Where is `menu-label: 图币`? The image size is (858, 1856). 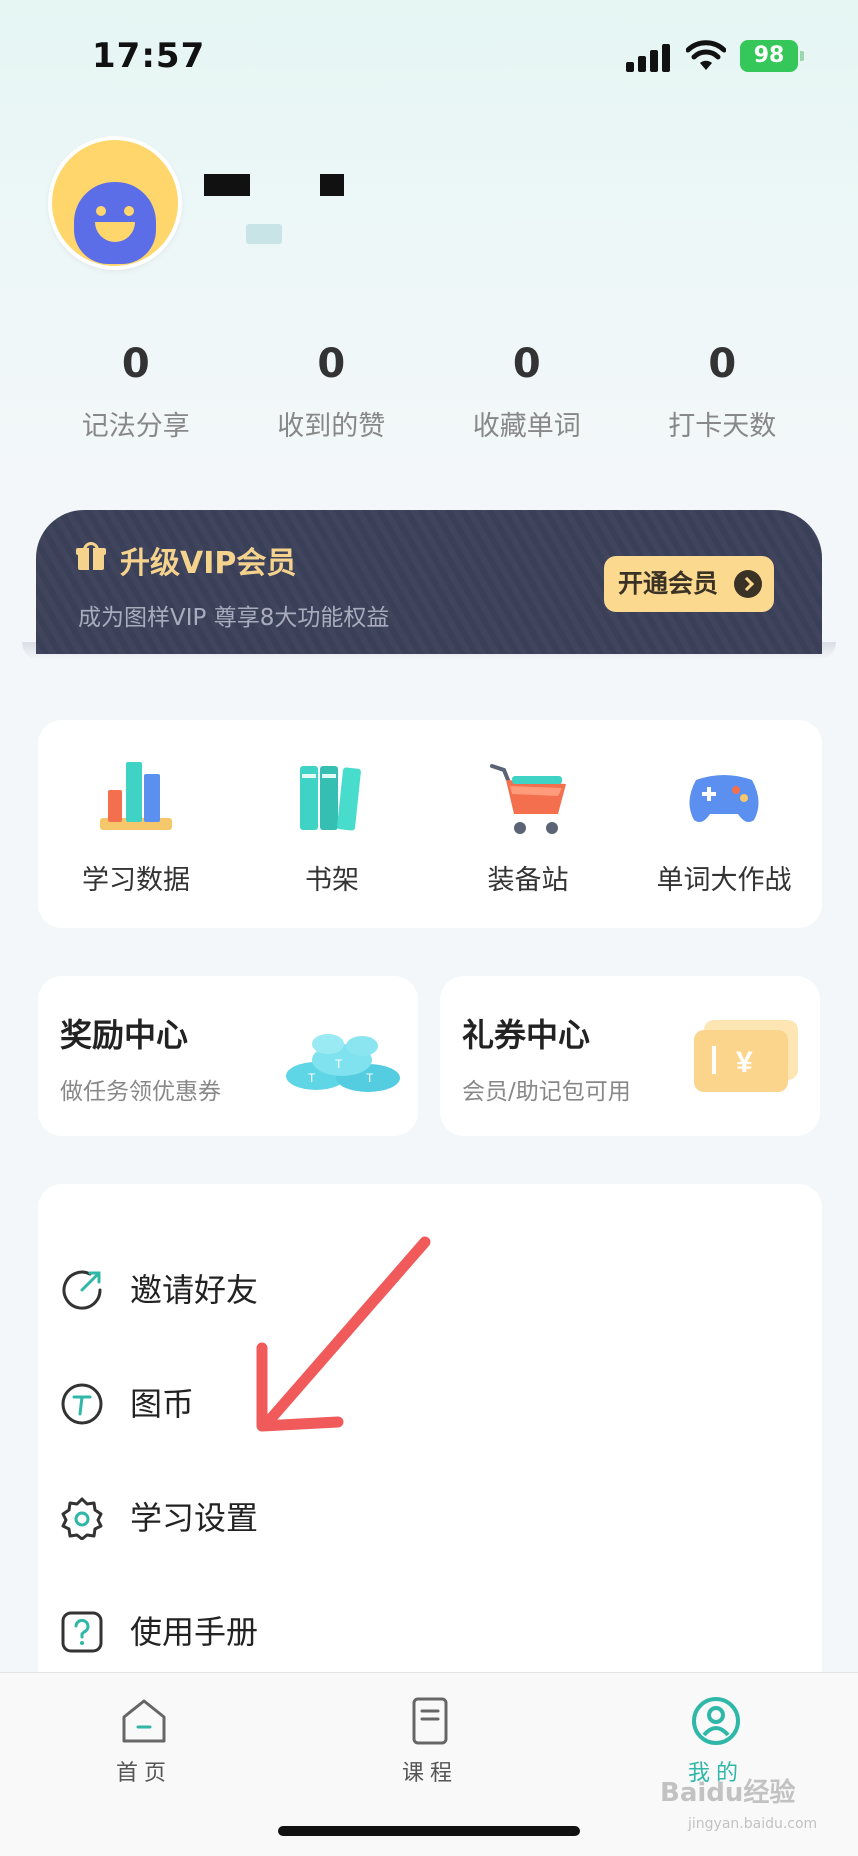
menu-label: 图币 is located at coordinates (162, 1404).